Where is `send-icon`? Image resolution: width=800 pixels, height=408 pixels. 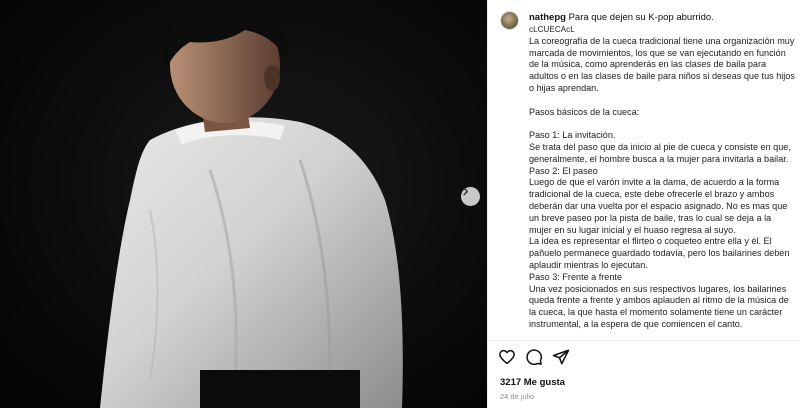 send-icon is located at coordinates (561, 357).